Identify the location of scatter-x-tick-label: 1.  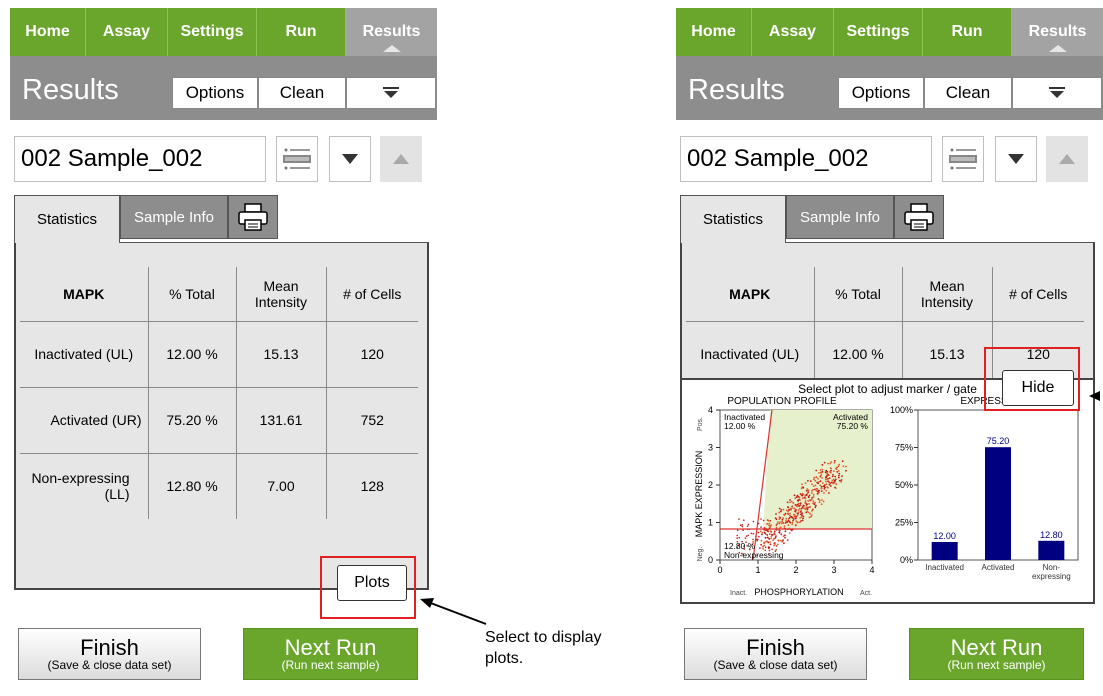
(757, 570).